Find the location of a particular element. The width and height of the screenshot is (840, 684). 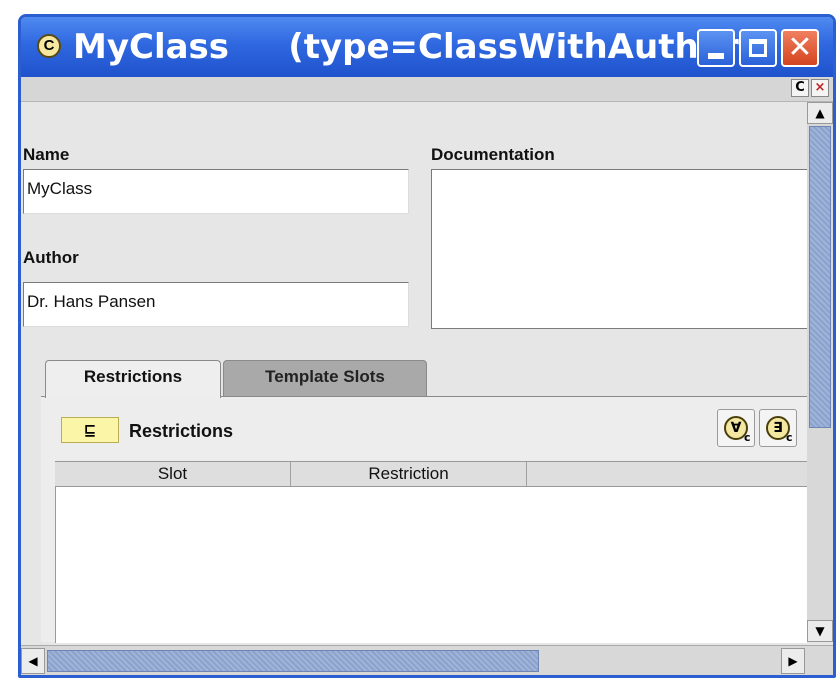

close-icon: ✕ is located at coordinates (800, 47).